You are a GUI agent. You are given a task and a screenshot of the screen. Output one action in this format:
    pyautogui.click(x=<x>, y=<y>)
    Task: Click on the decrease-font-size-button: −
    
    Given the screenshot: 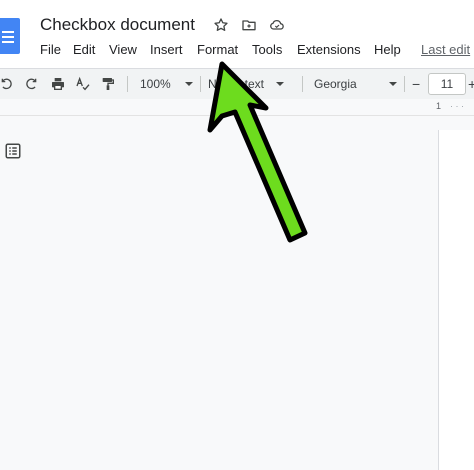 What is the action you would take?
    pyautogui.click(x=418, y=84)
    